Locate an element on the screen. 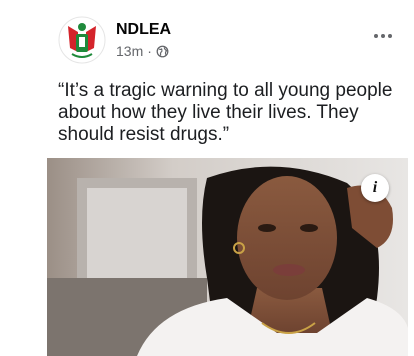  post-timestamp: 13m is located at coordinates (129, 51).